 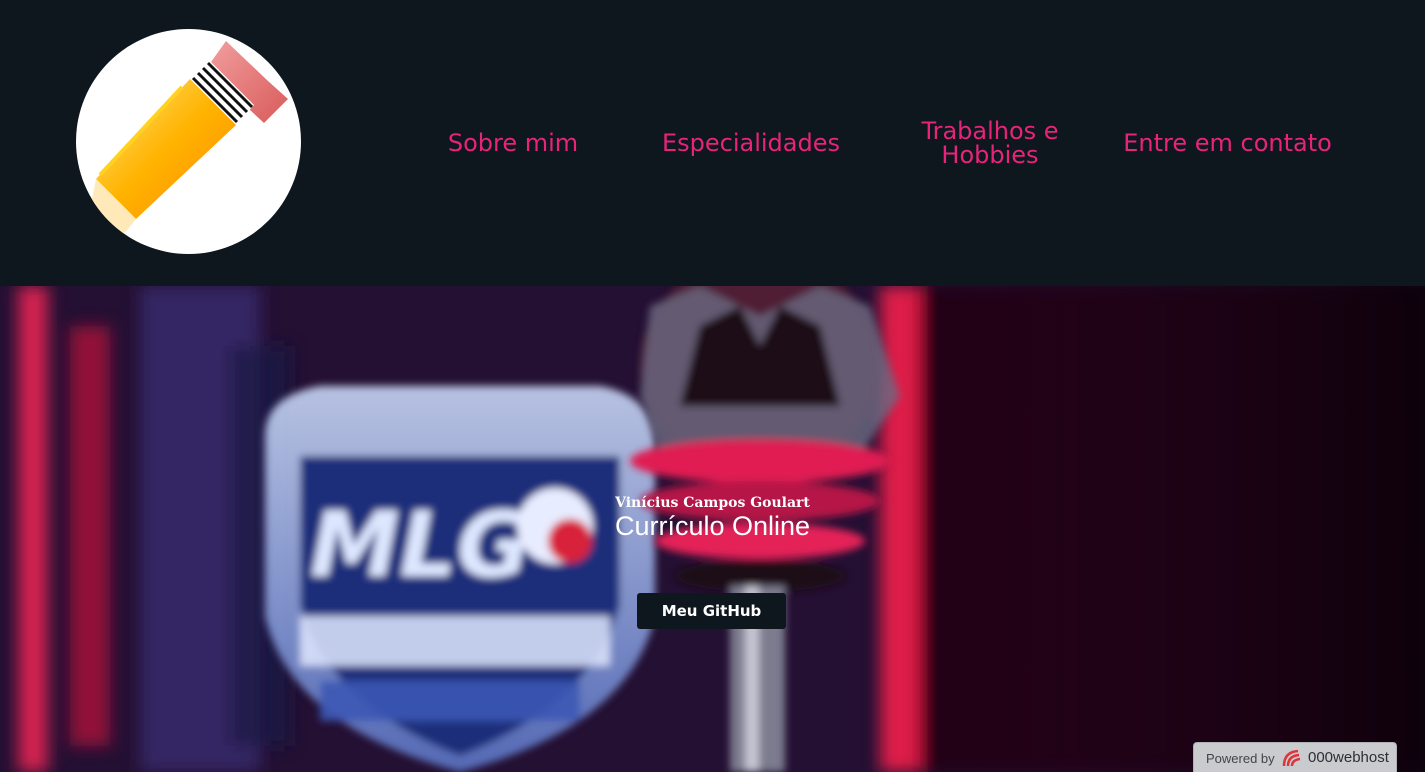 I want to click on powered-by-label: Powered by, so click(x=1240, y=758).